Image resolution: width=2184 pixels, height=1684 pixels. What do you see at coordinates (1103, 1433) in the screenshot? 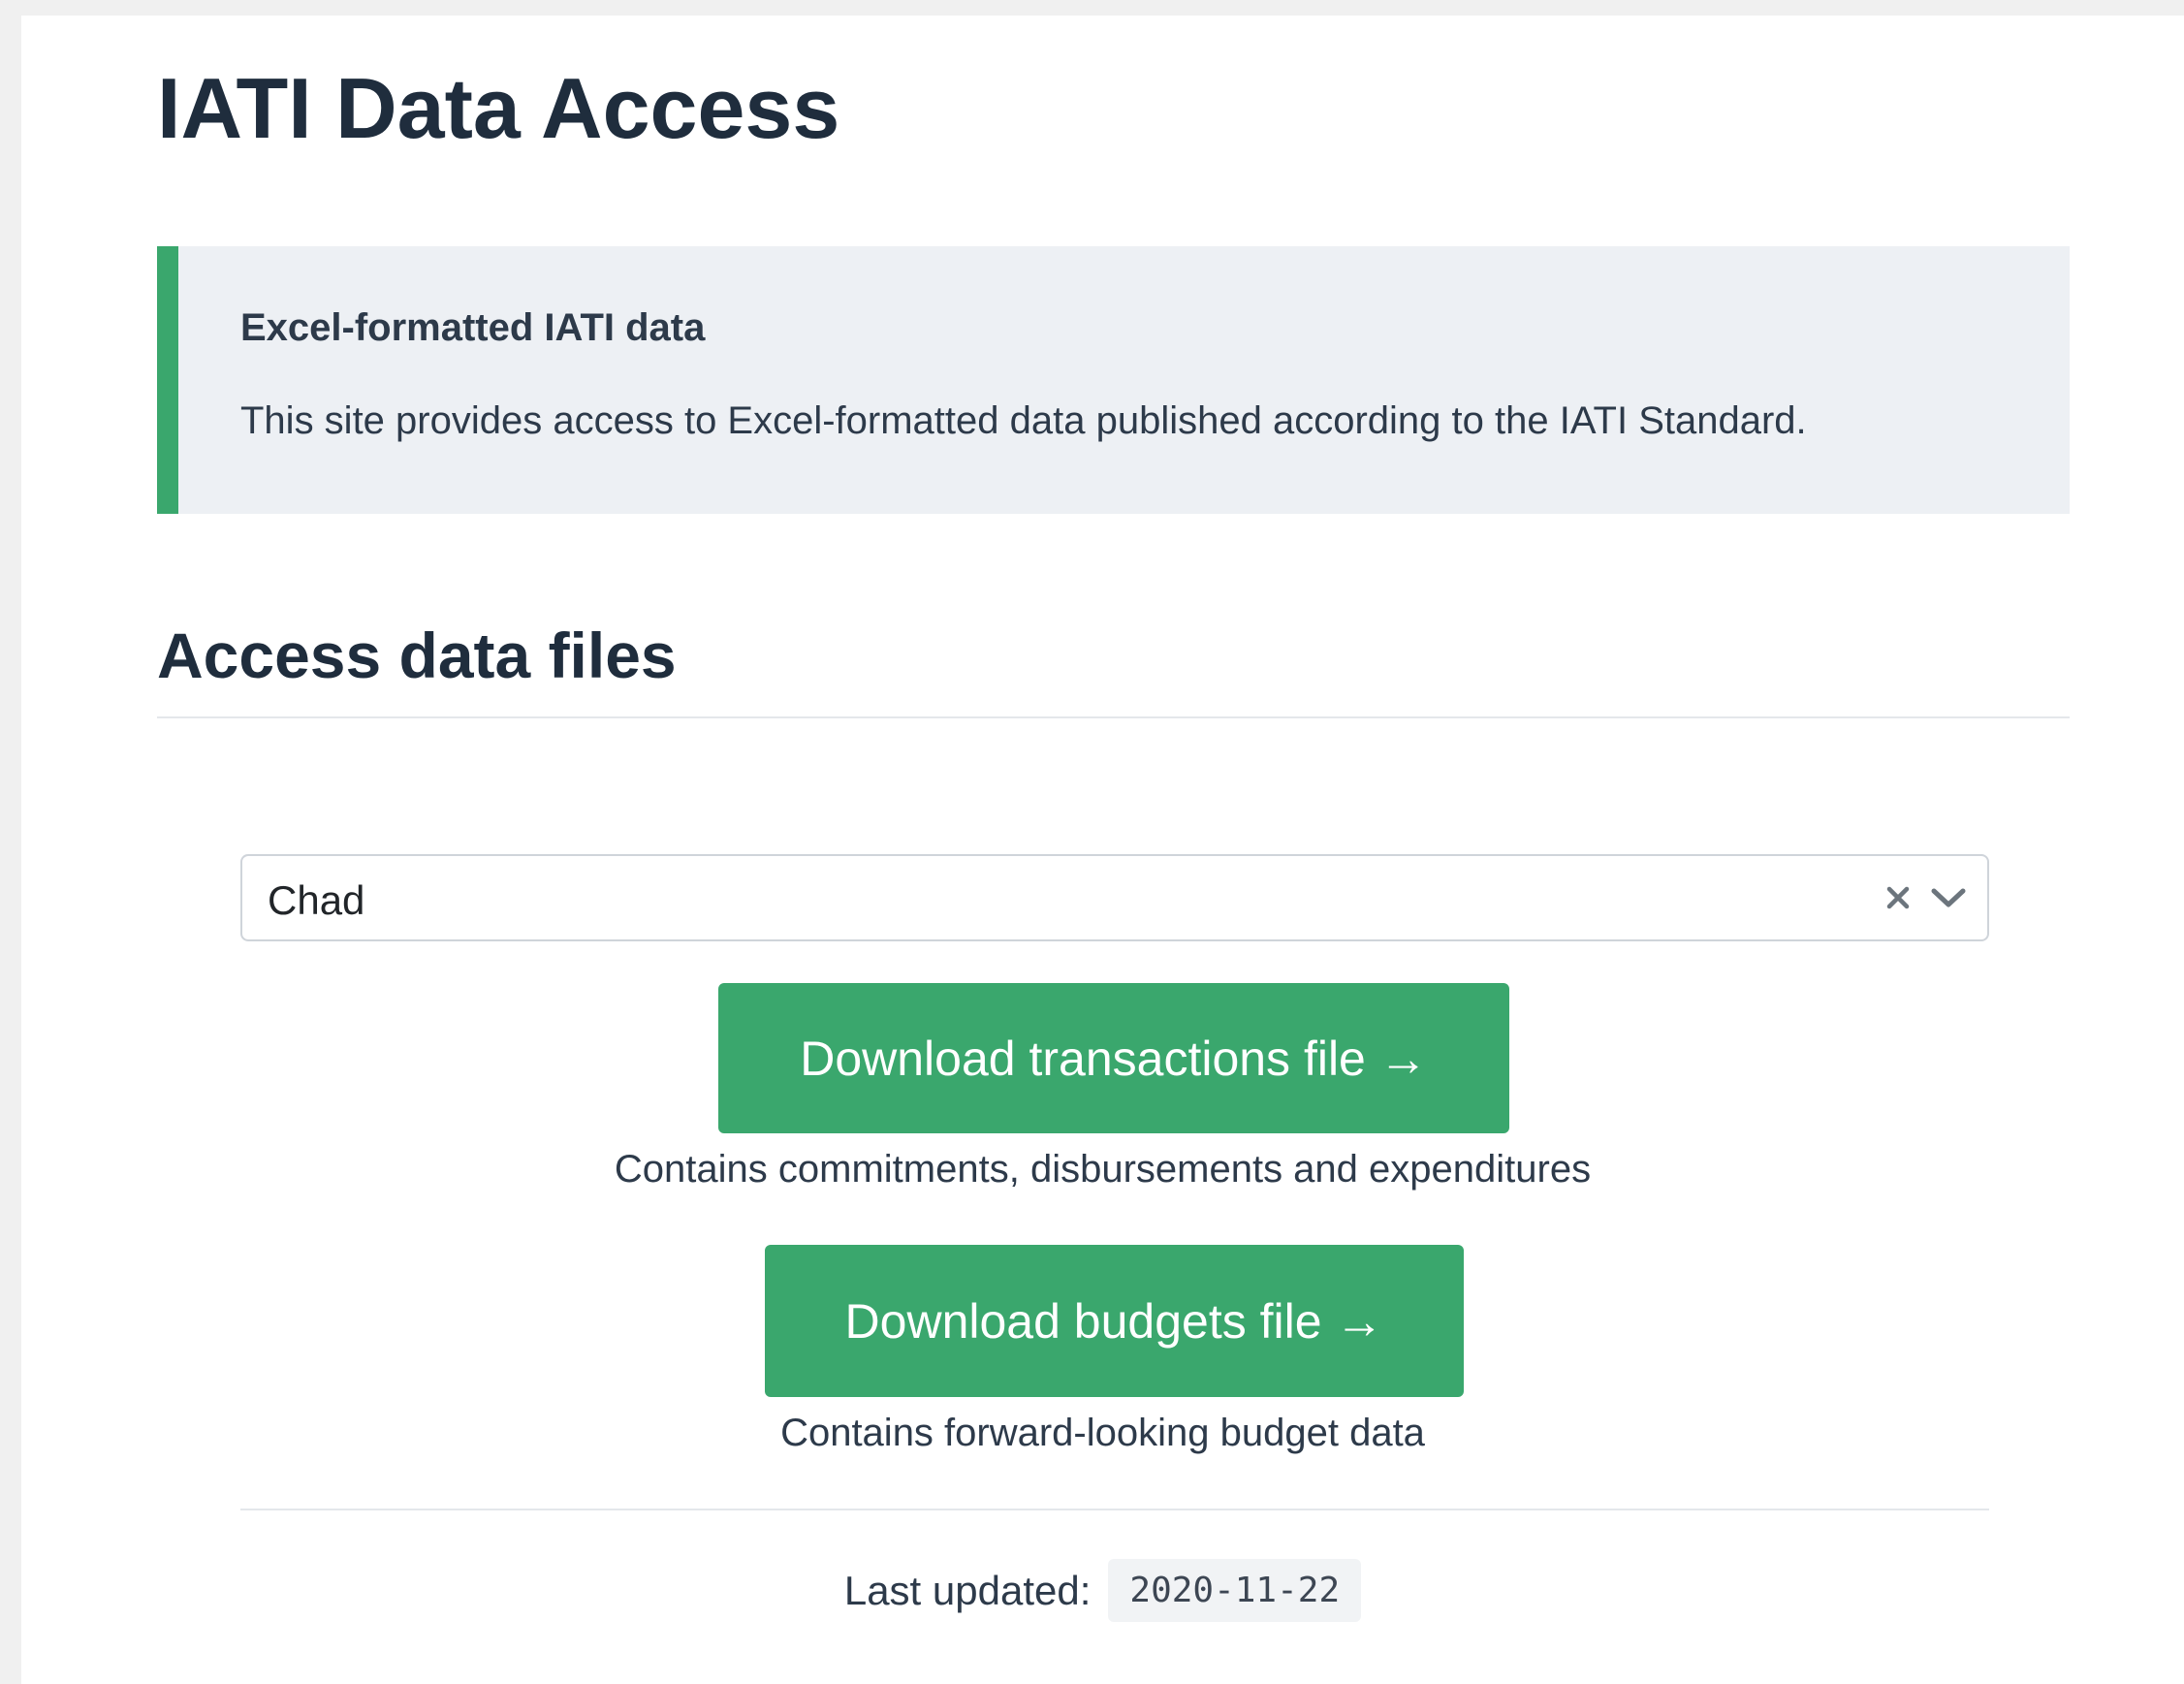
I see `budgets-caption: Contains forward-looking budget data` at bounding box center [1103, 1433].